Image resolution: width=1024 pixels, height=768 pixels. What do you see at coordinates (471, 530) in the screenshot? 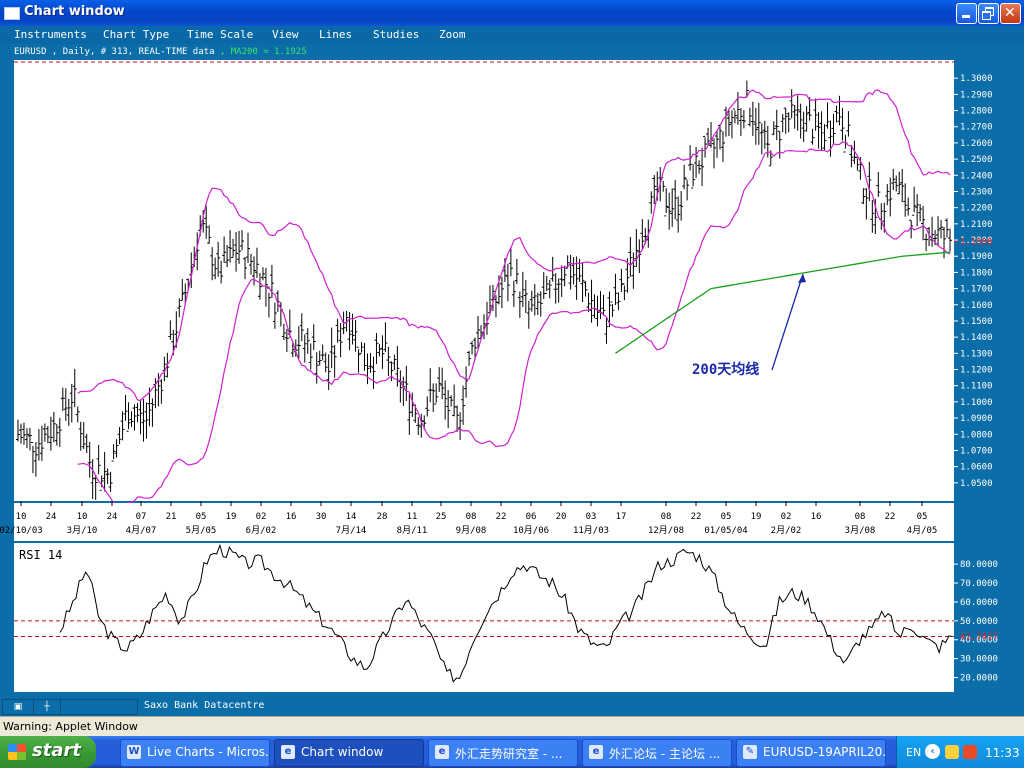
I see `date-axis-month-label: 9月/08` at bounding box center [471, 530].